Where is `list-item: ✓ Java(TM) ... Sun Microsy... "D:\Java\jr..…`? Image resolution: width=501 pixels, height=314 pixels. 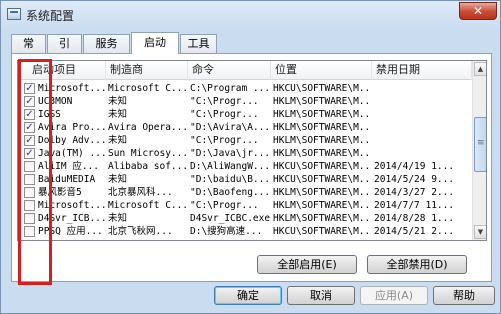 list-item: ✓ Java(TM) ... Sun Microsy... "D:\Java\jr..… is located at coordinates (245, 153).